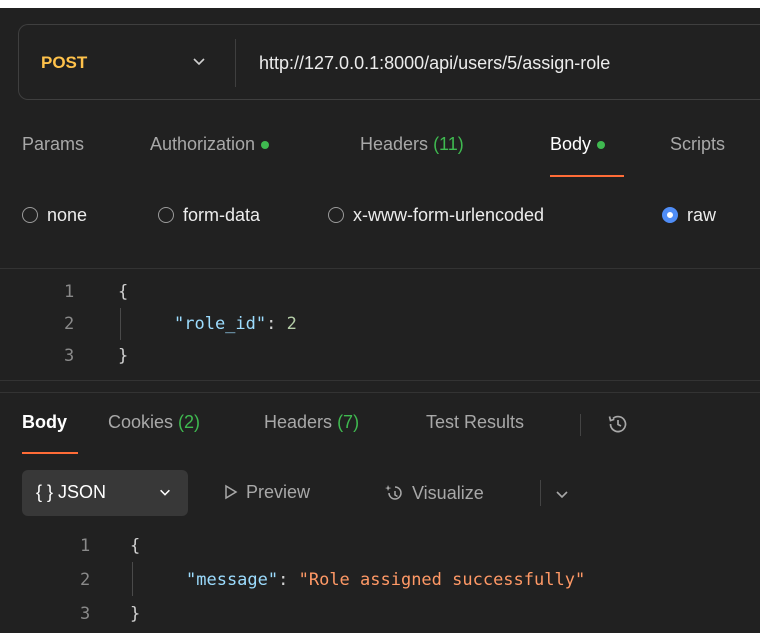 The image size is (760, 633). What do you see at coordinates (386, 580) in the screenshot?
I see `code-line: "message": "Role assigned successfully"` at bounding box center [386, 580].